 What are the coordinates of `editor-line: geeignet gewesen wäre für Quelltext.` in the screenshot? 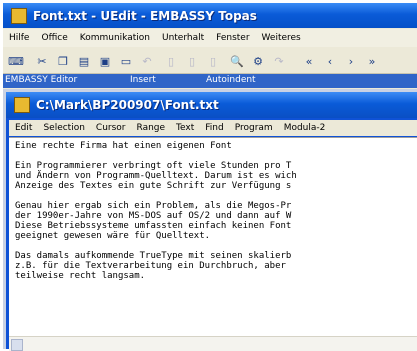 It's located at (113, 236).